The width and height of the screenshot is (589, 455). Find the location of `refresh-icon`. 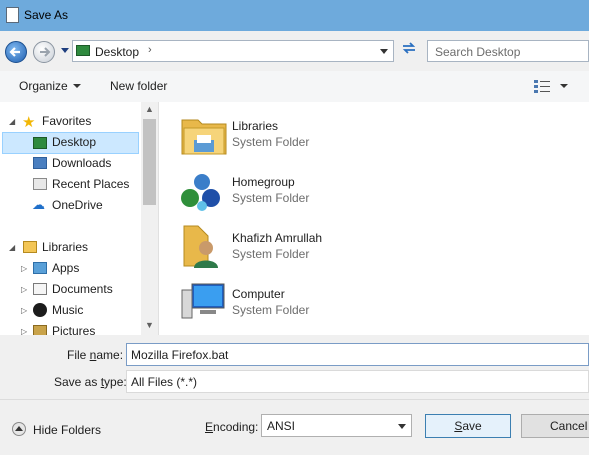

refresh-icon is located at coordinates (409, 48).